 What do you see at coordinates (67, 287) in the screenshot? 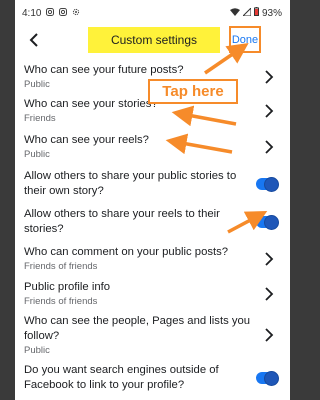
I see `row-label: Public profile info` at bounding box center [67, 287].